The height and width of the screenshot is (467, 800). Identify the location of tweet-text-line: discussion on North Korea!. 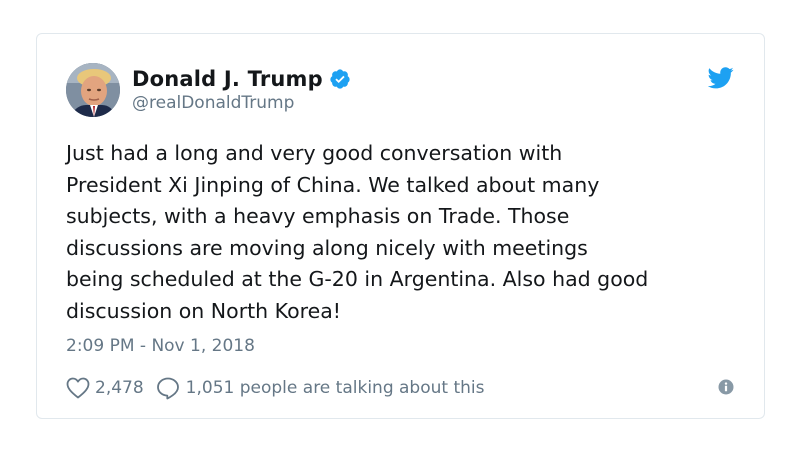
(203, 310).